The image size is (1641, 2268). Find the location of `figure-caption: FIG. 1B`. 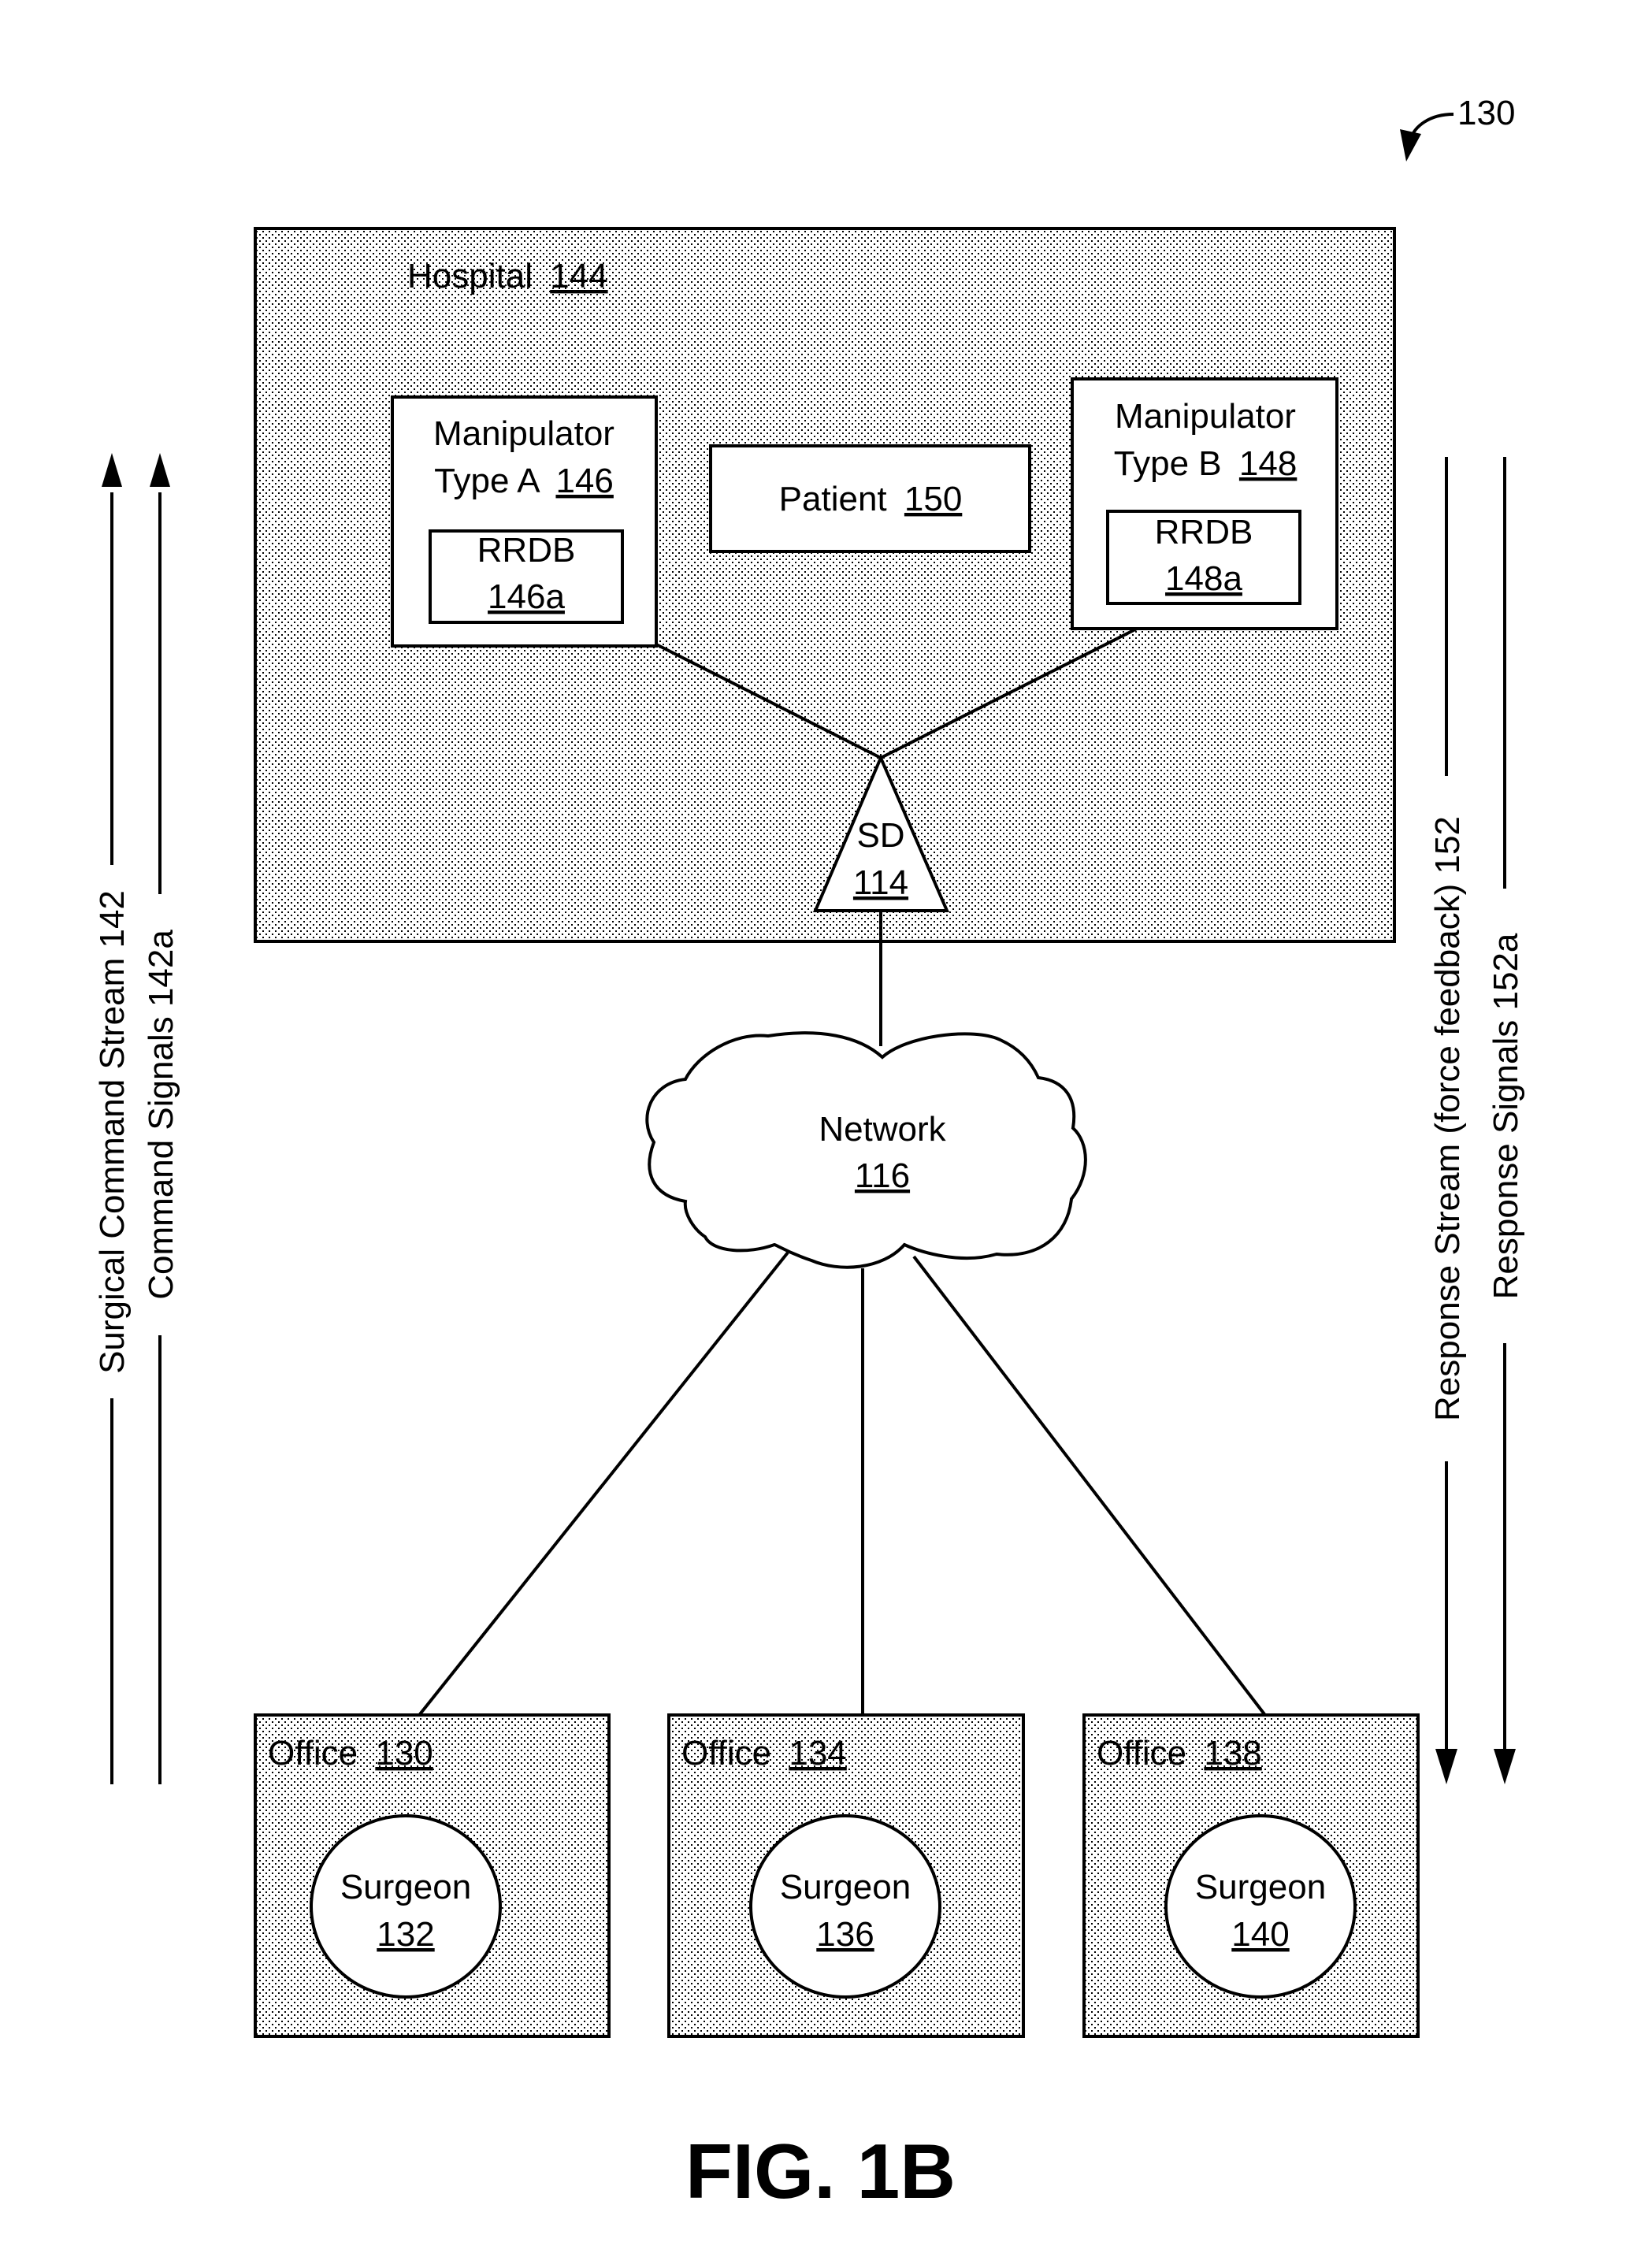

figure-caption: FIG. 1B is located at coordinates (820, 2171).